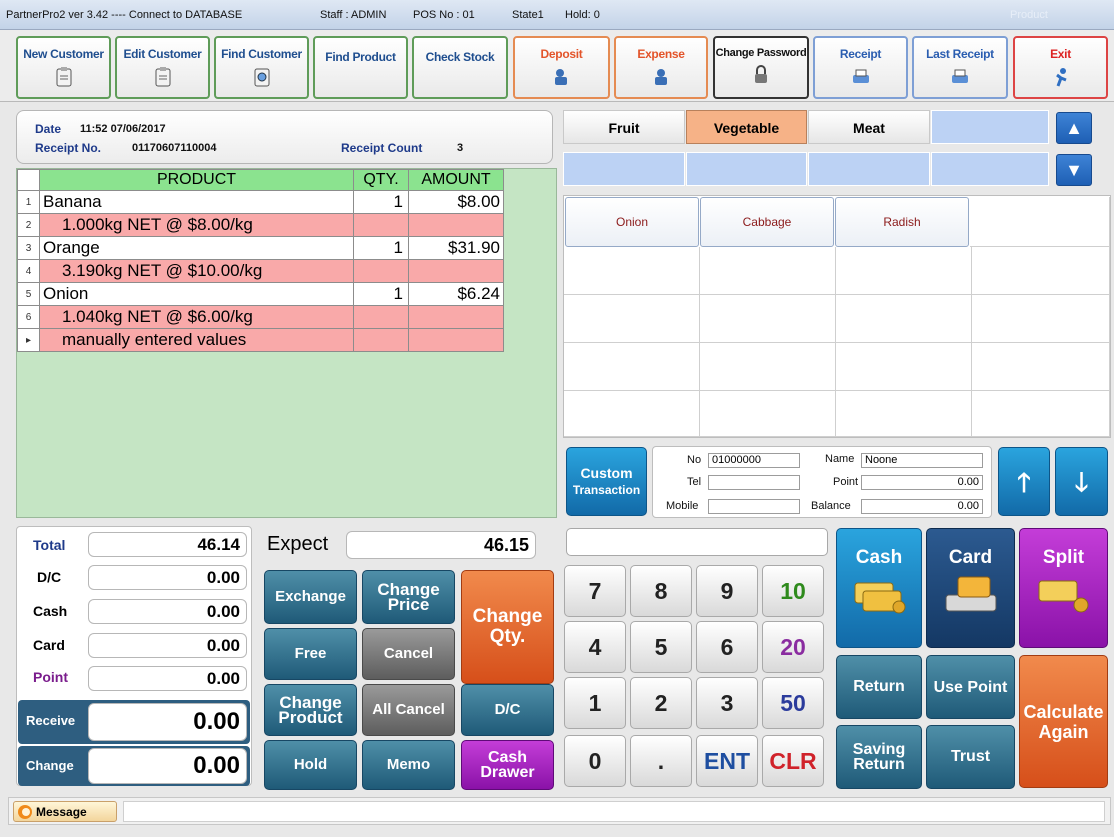  Describe the element at coordinates (922, 460) in the screenshot. I see `customer-name-field: Noone` at that location.